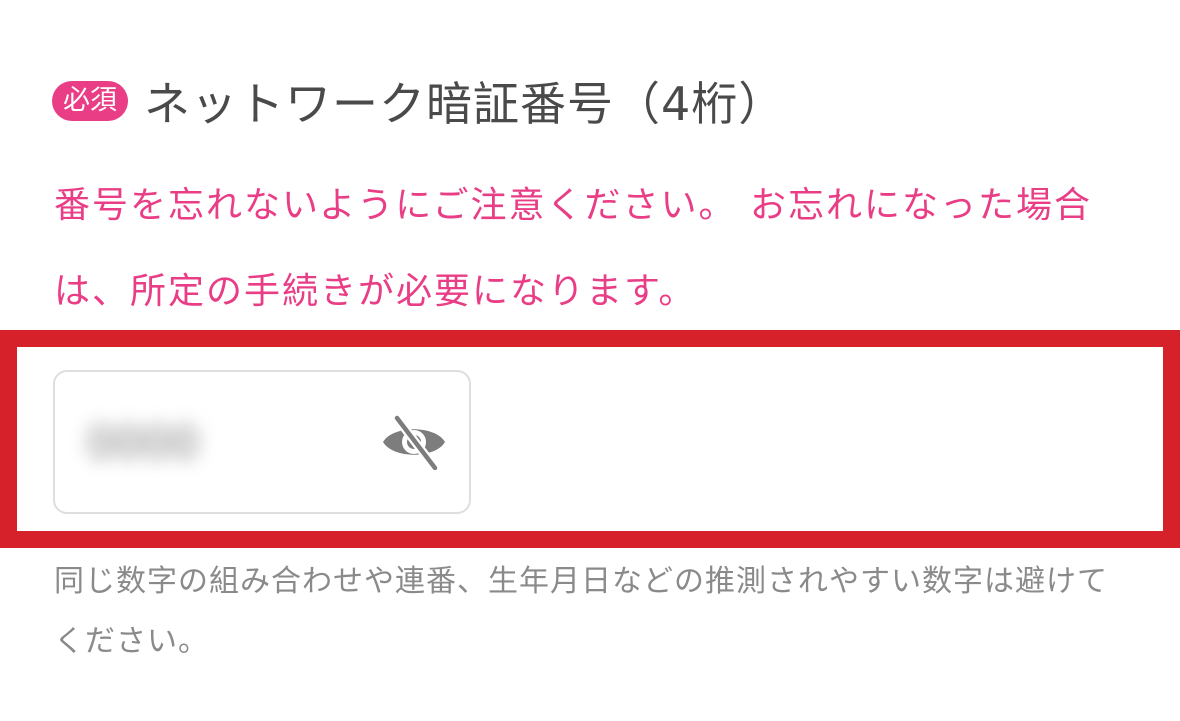  What do you see at coordinates (581, 611) in the screenshot?
I see `pin-hint-text: 同じ数字の組み合わせや連番、生年月日などの推測されやすい数字は避けてください。` at bounding box center [581, 611].